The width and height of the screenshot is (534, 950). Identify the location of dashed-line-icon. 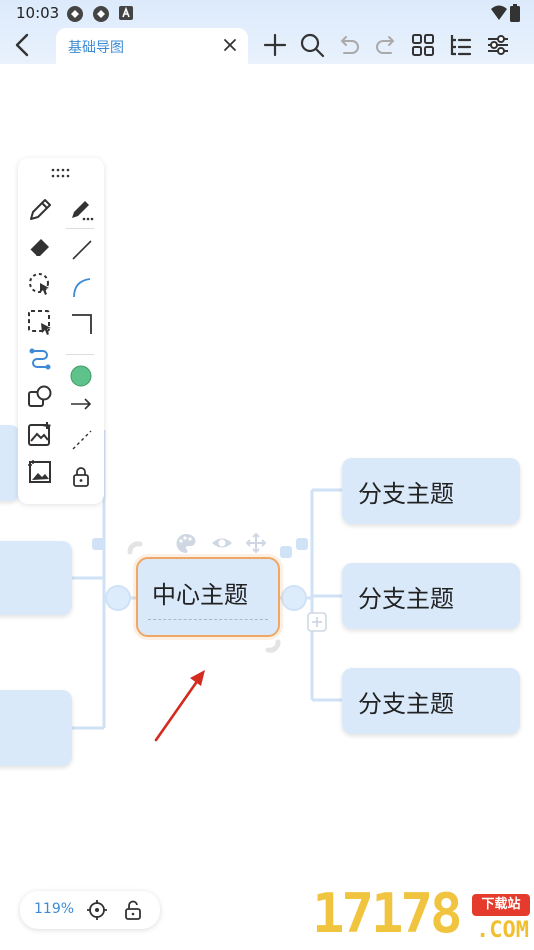
(82, 440).